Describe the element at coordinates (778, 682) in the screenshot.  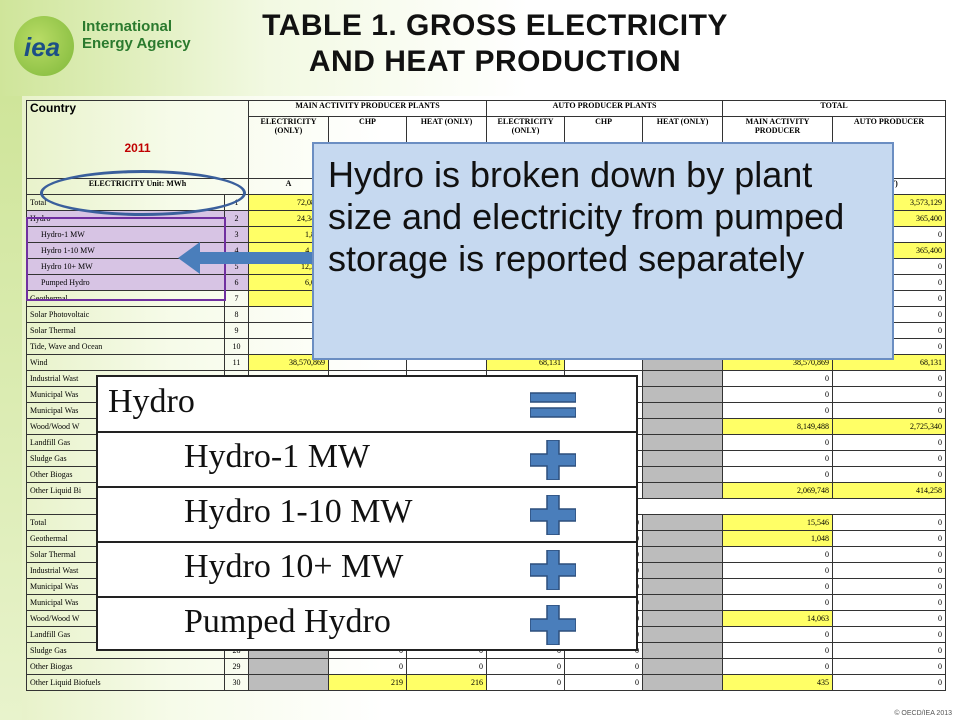
I see `value-cell-g: 435` at that location.